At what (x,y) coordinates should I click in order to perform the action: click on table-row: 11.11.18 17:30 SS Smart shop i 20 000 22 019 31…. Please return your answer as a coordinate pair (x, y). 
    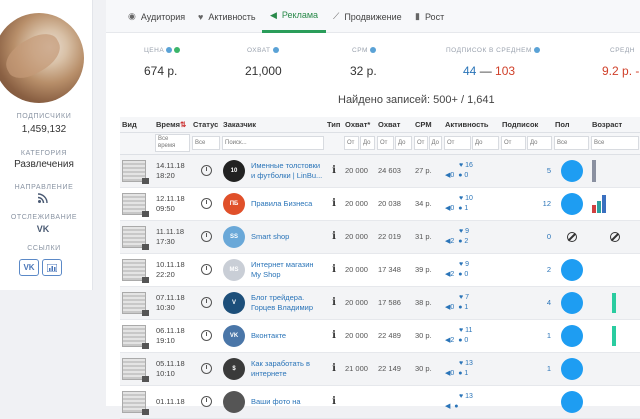
    Looking at the image, I should click on (380, 237).